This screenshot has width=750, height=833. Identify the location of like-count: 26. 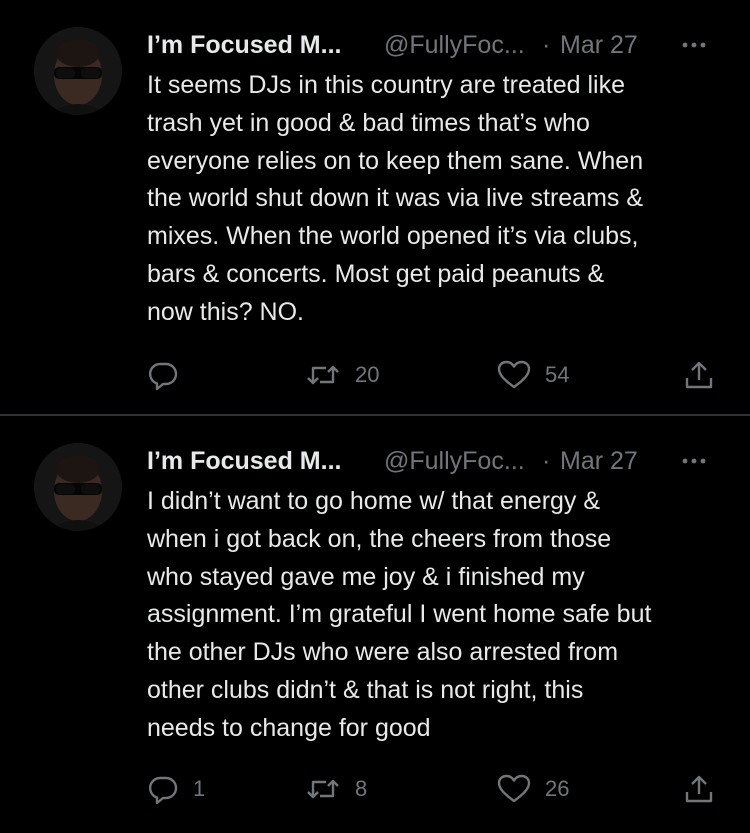
(557, 788).